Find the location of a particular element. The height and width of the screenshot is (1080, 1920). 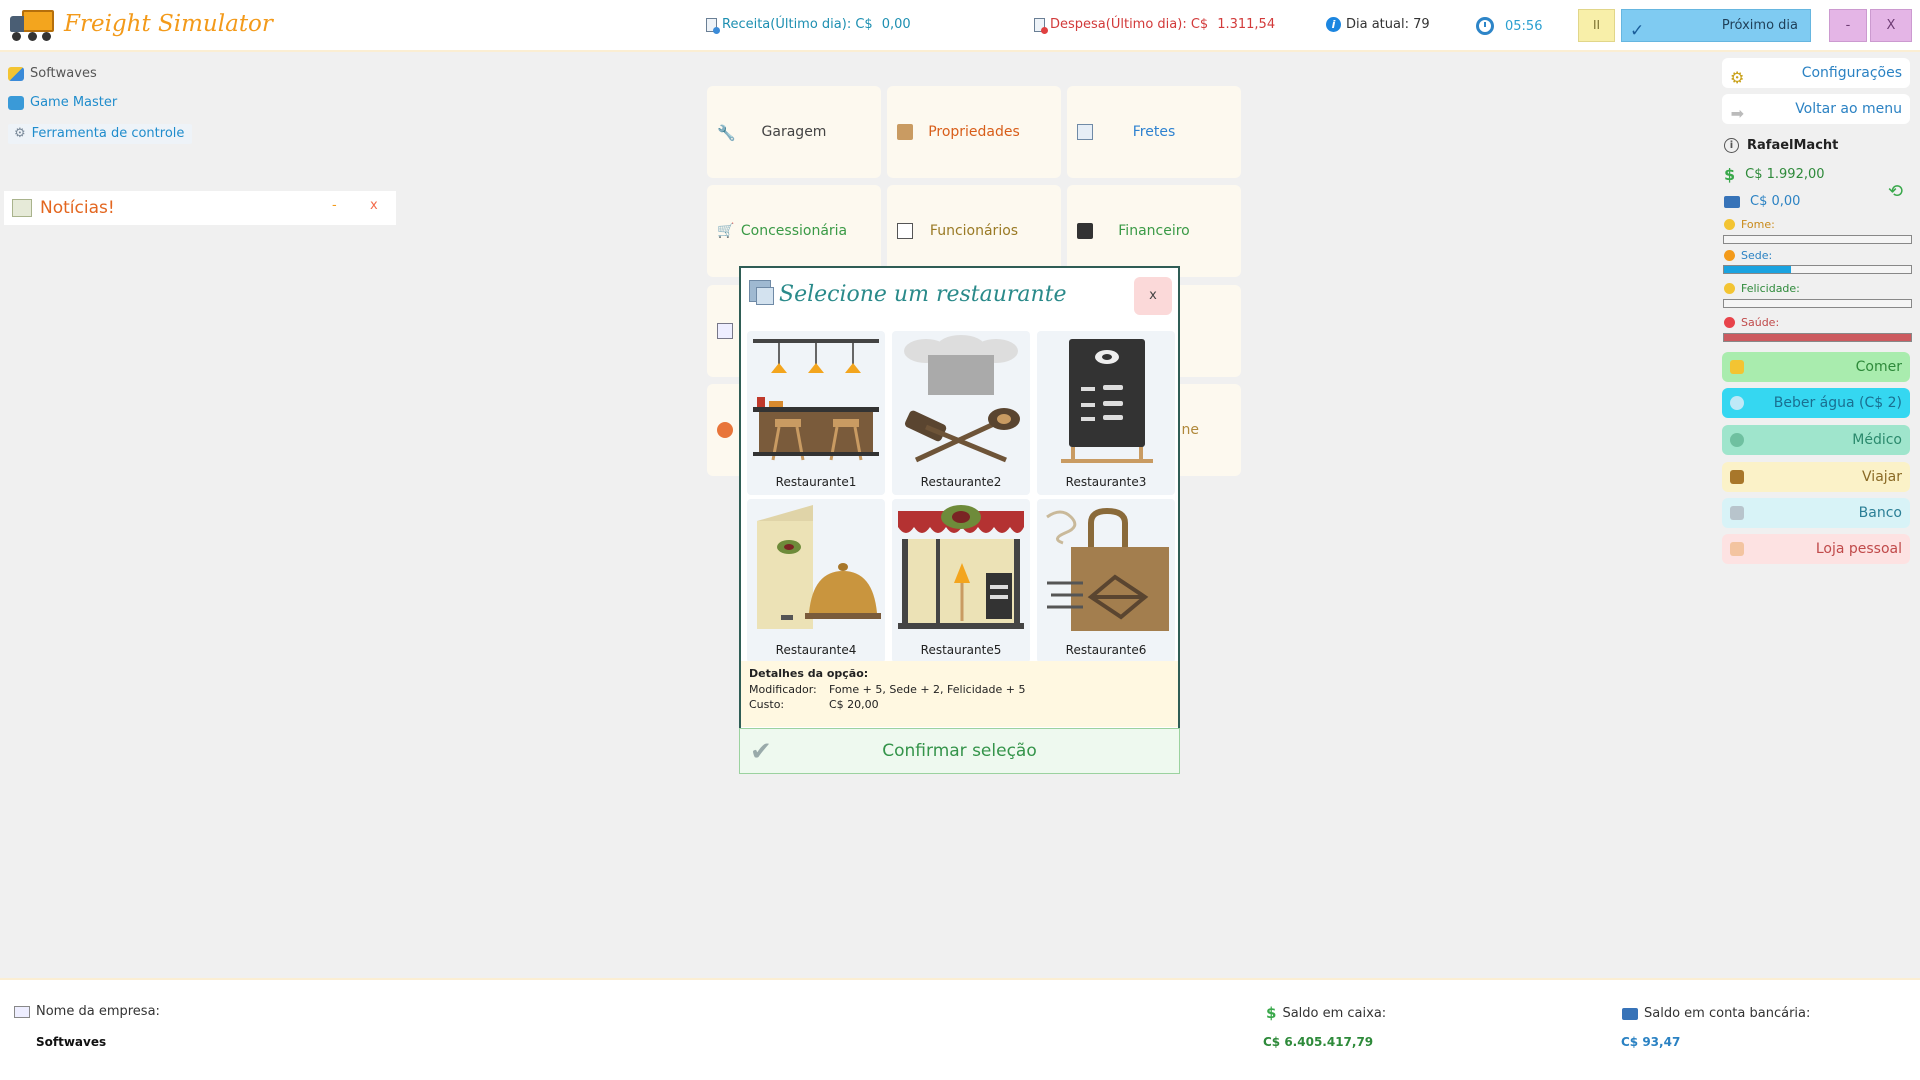

restaurant-option-6-label: Restaurante6 is located at coordinates (1106, 650).